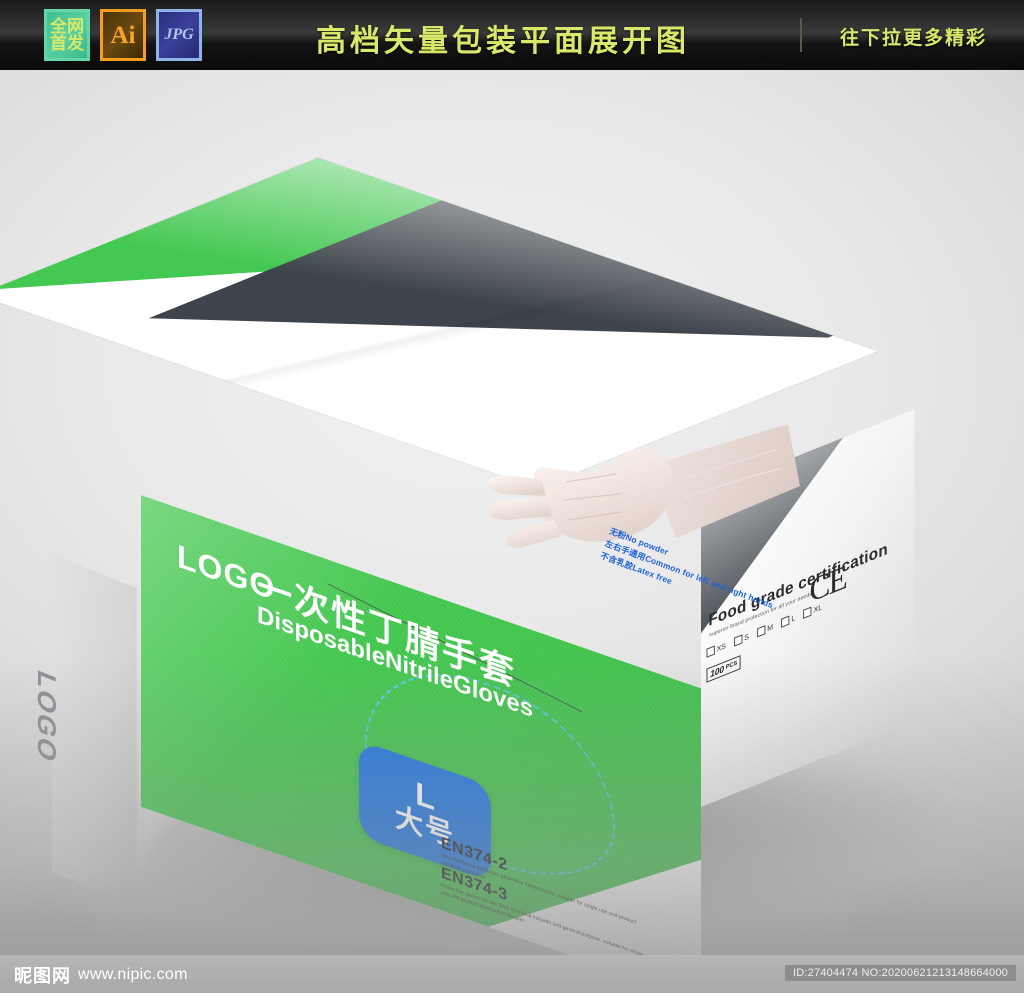  What do you see at coordinates (746, 637) in the screenshot?
I see `size-label: S` at bounding box center [746, 637].